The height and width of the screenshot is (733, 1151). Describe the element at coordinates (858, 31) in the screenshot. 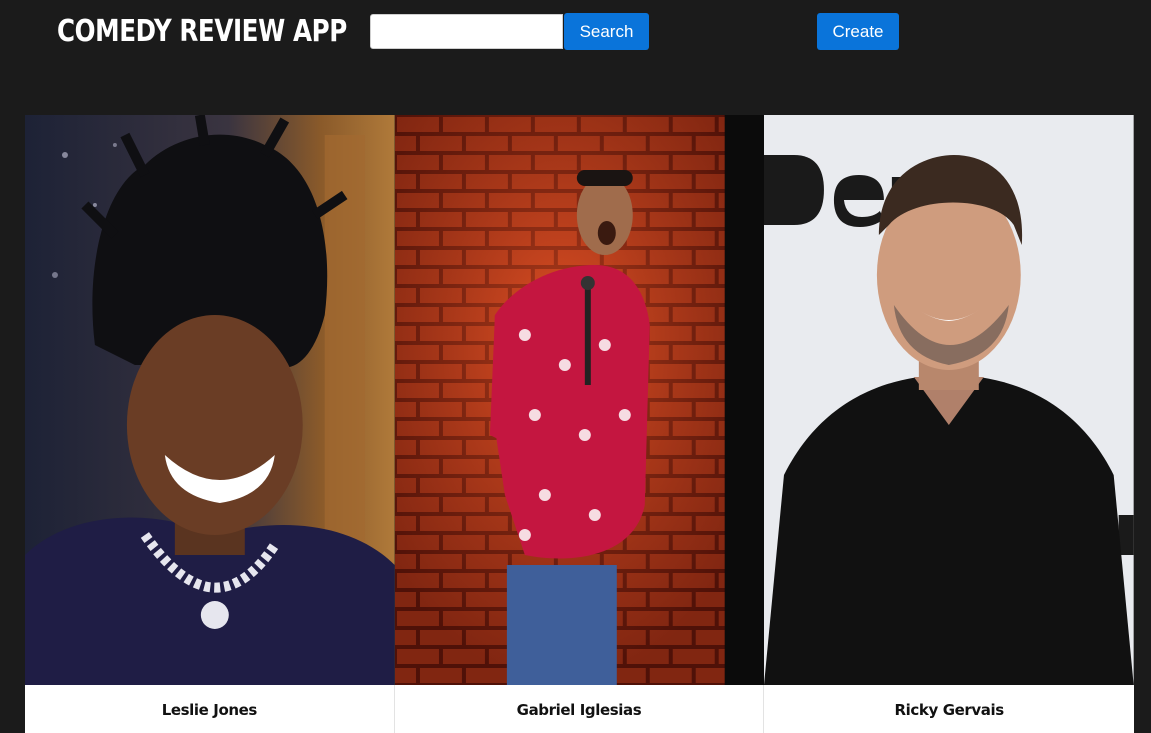

I see `create-button: Create` at that location.